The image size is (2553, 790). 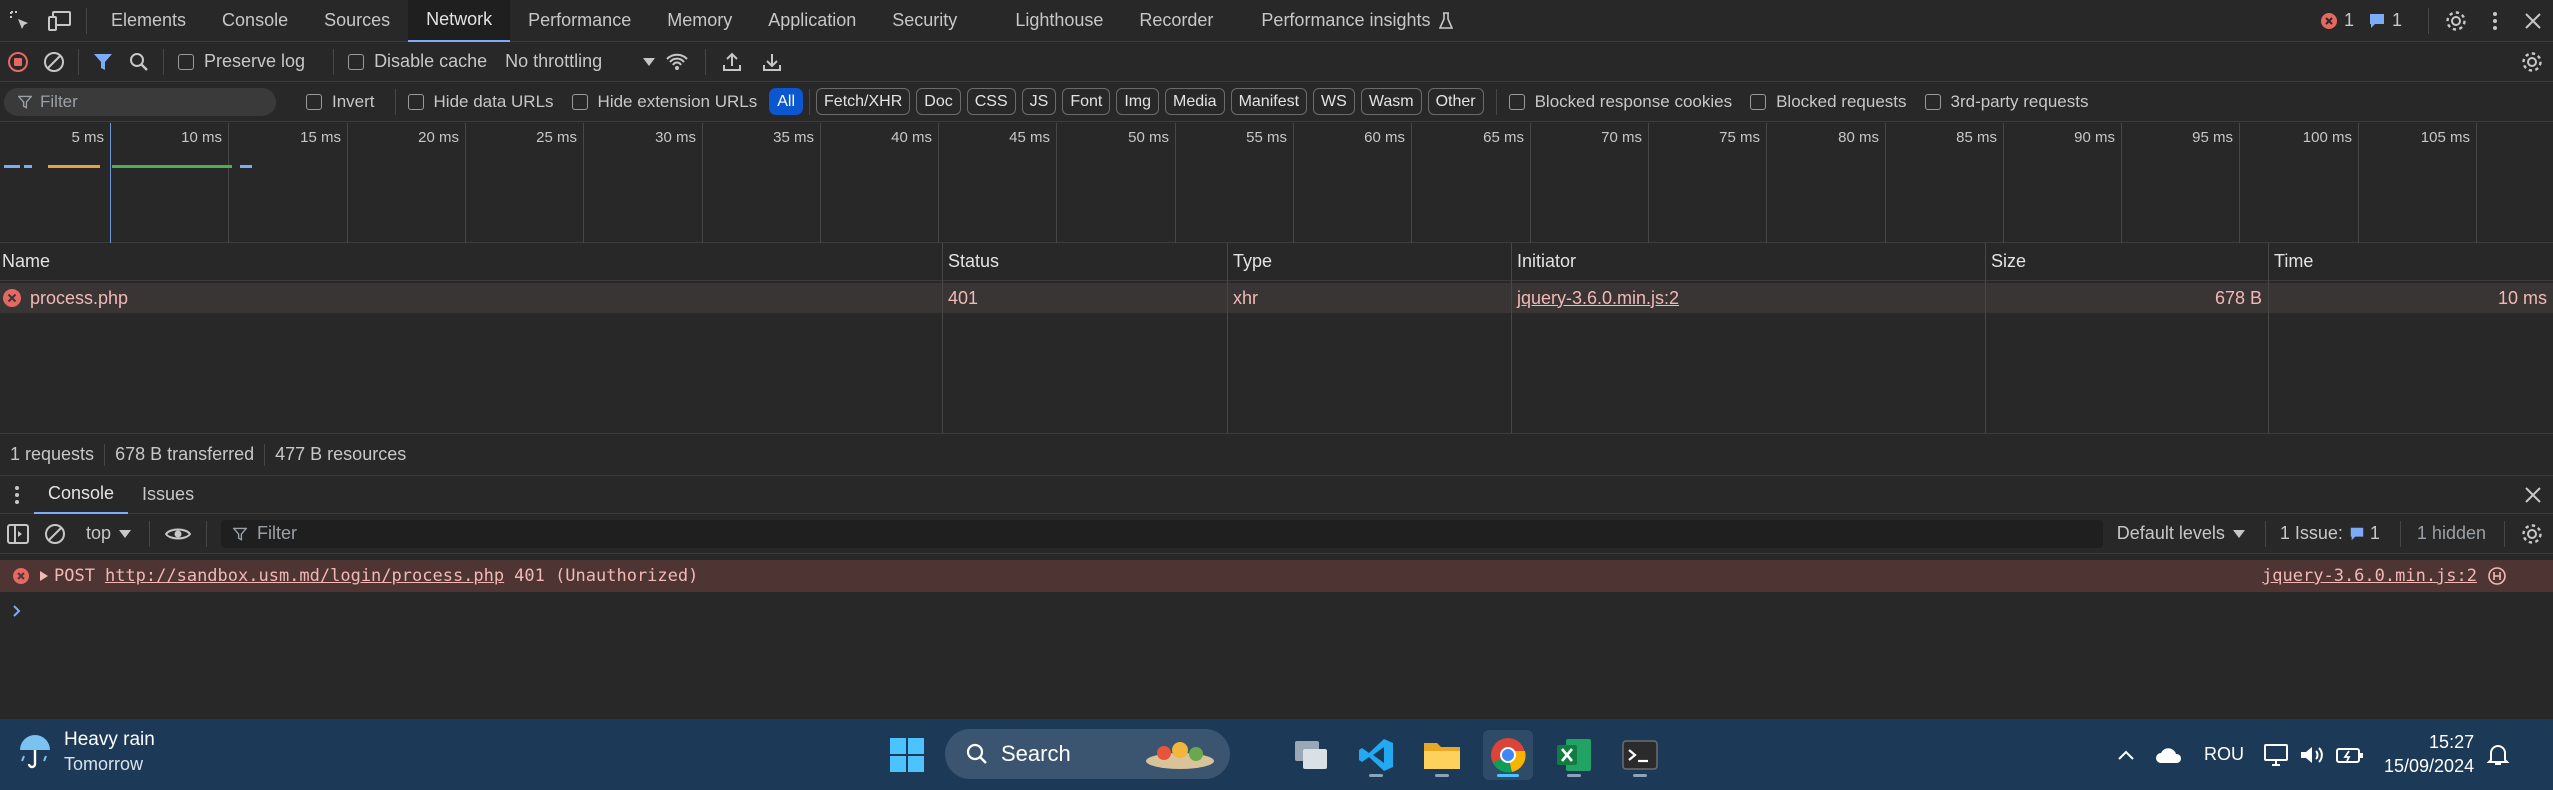 I want to click on excel-taskbar-button, so click(x=1574, y=755).